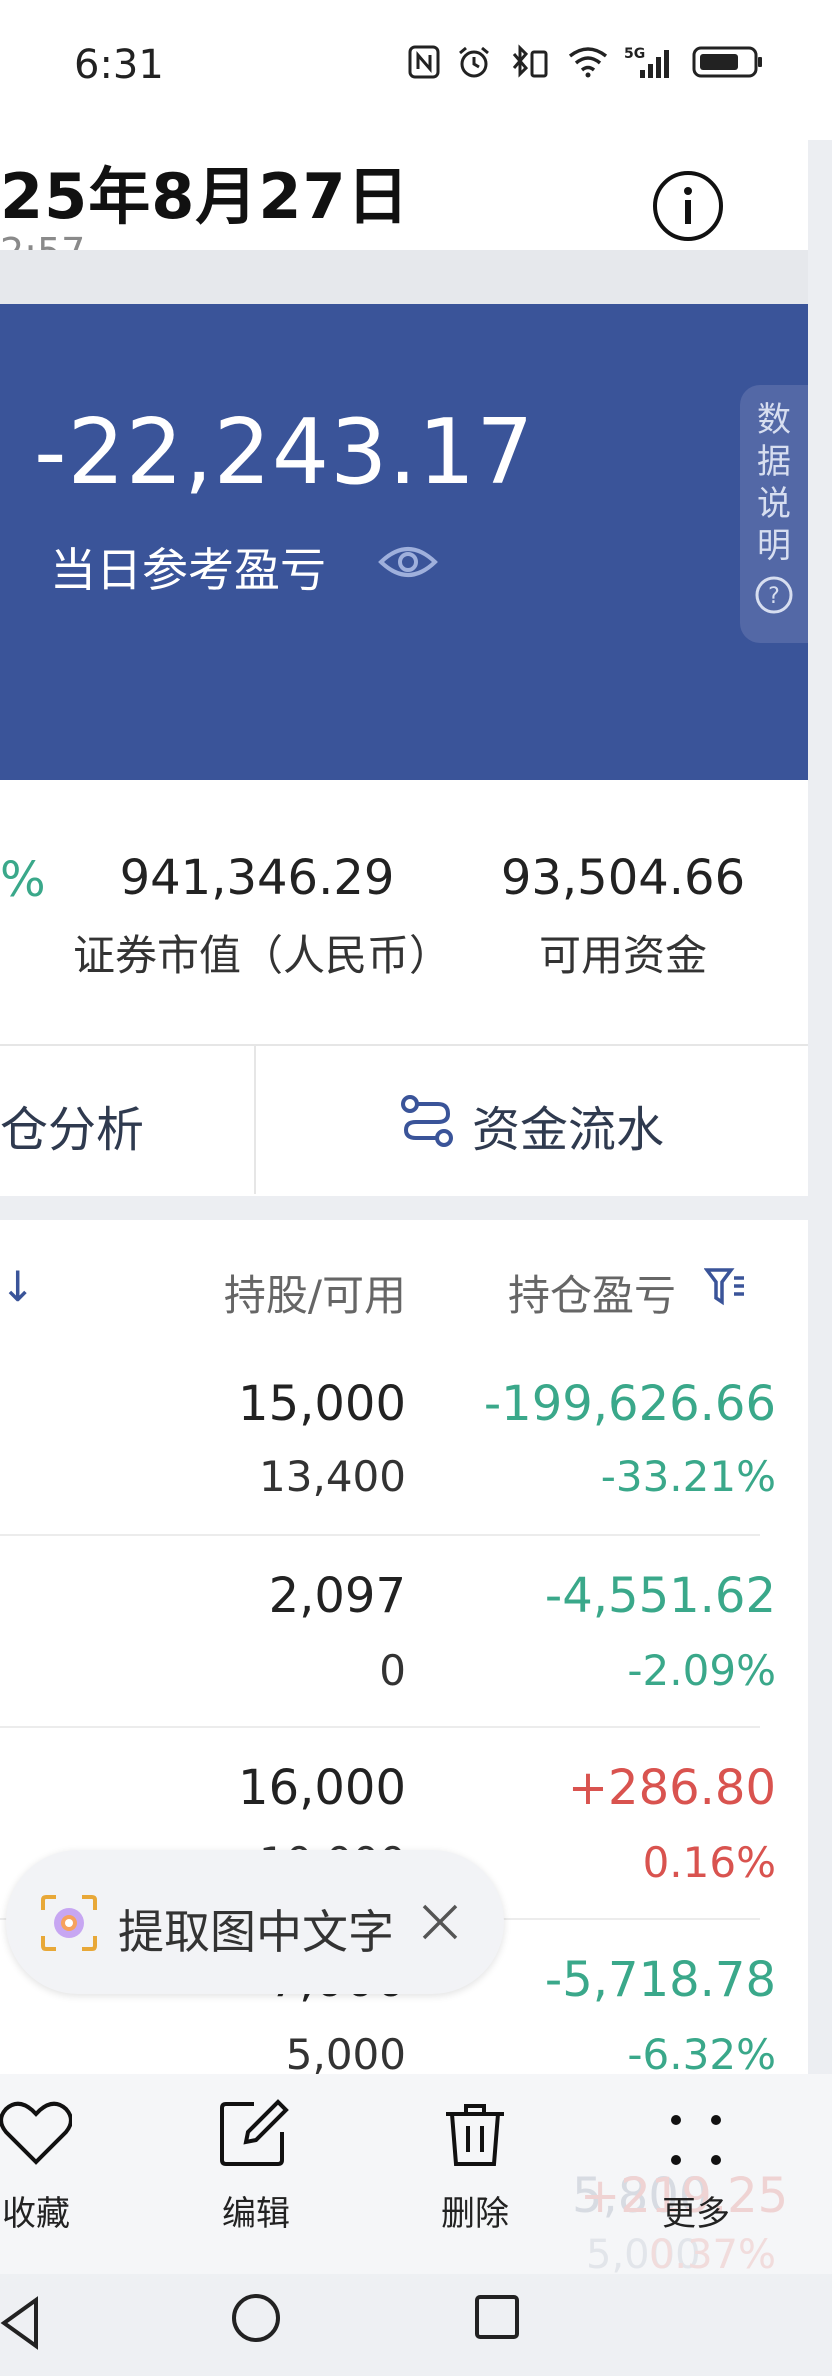  Describe the element at coordinates (256, 2210) in the screenshot. I see `edit-label: 编辑` at that location.